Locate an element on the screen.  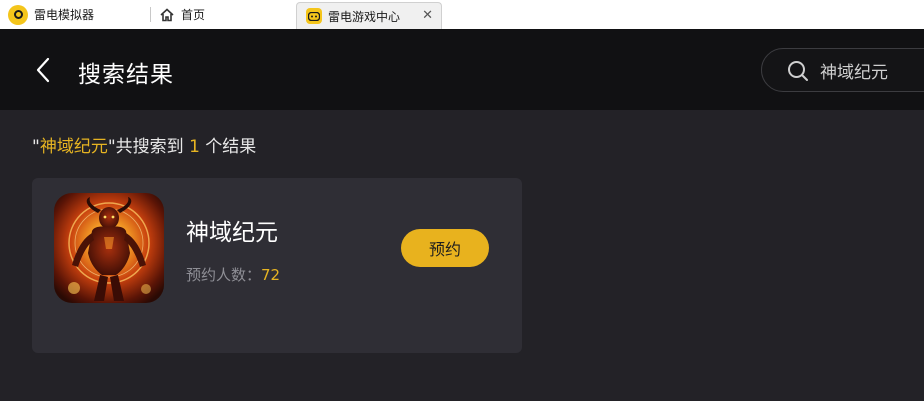
gamepad-icon is located at coordinates (314, 16).